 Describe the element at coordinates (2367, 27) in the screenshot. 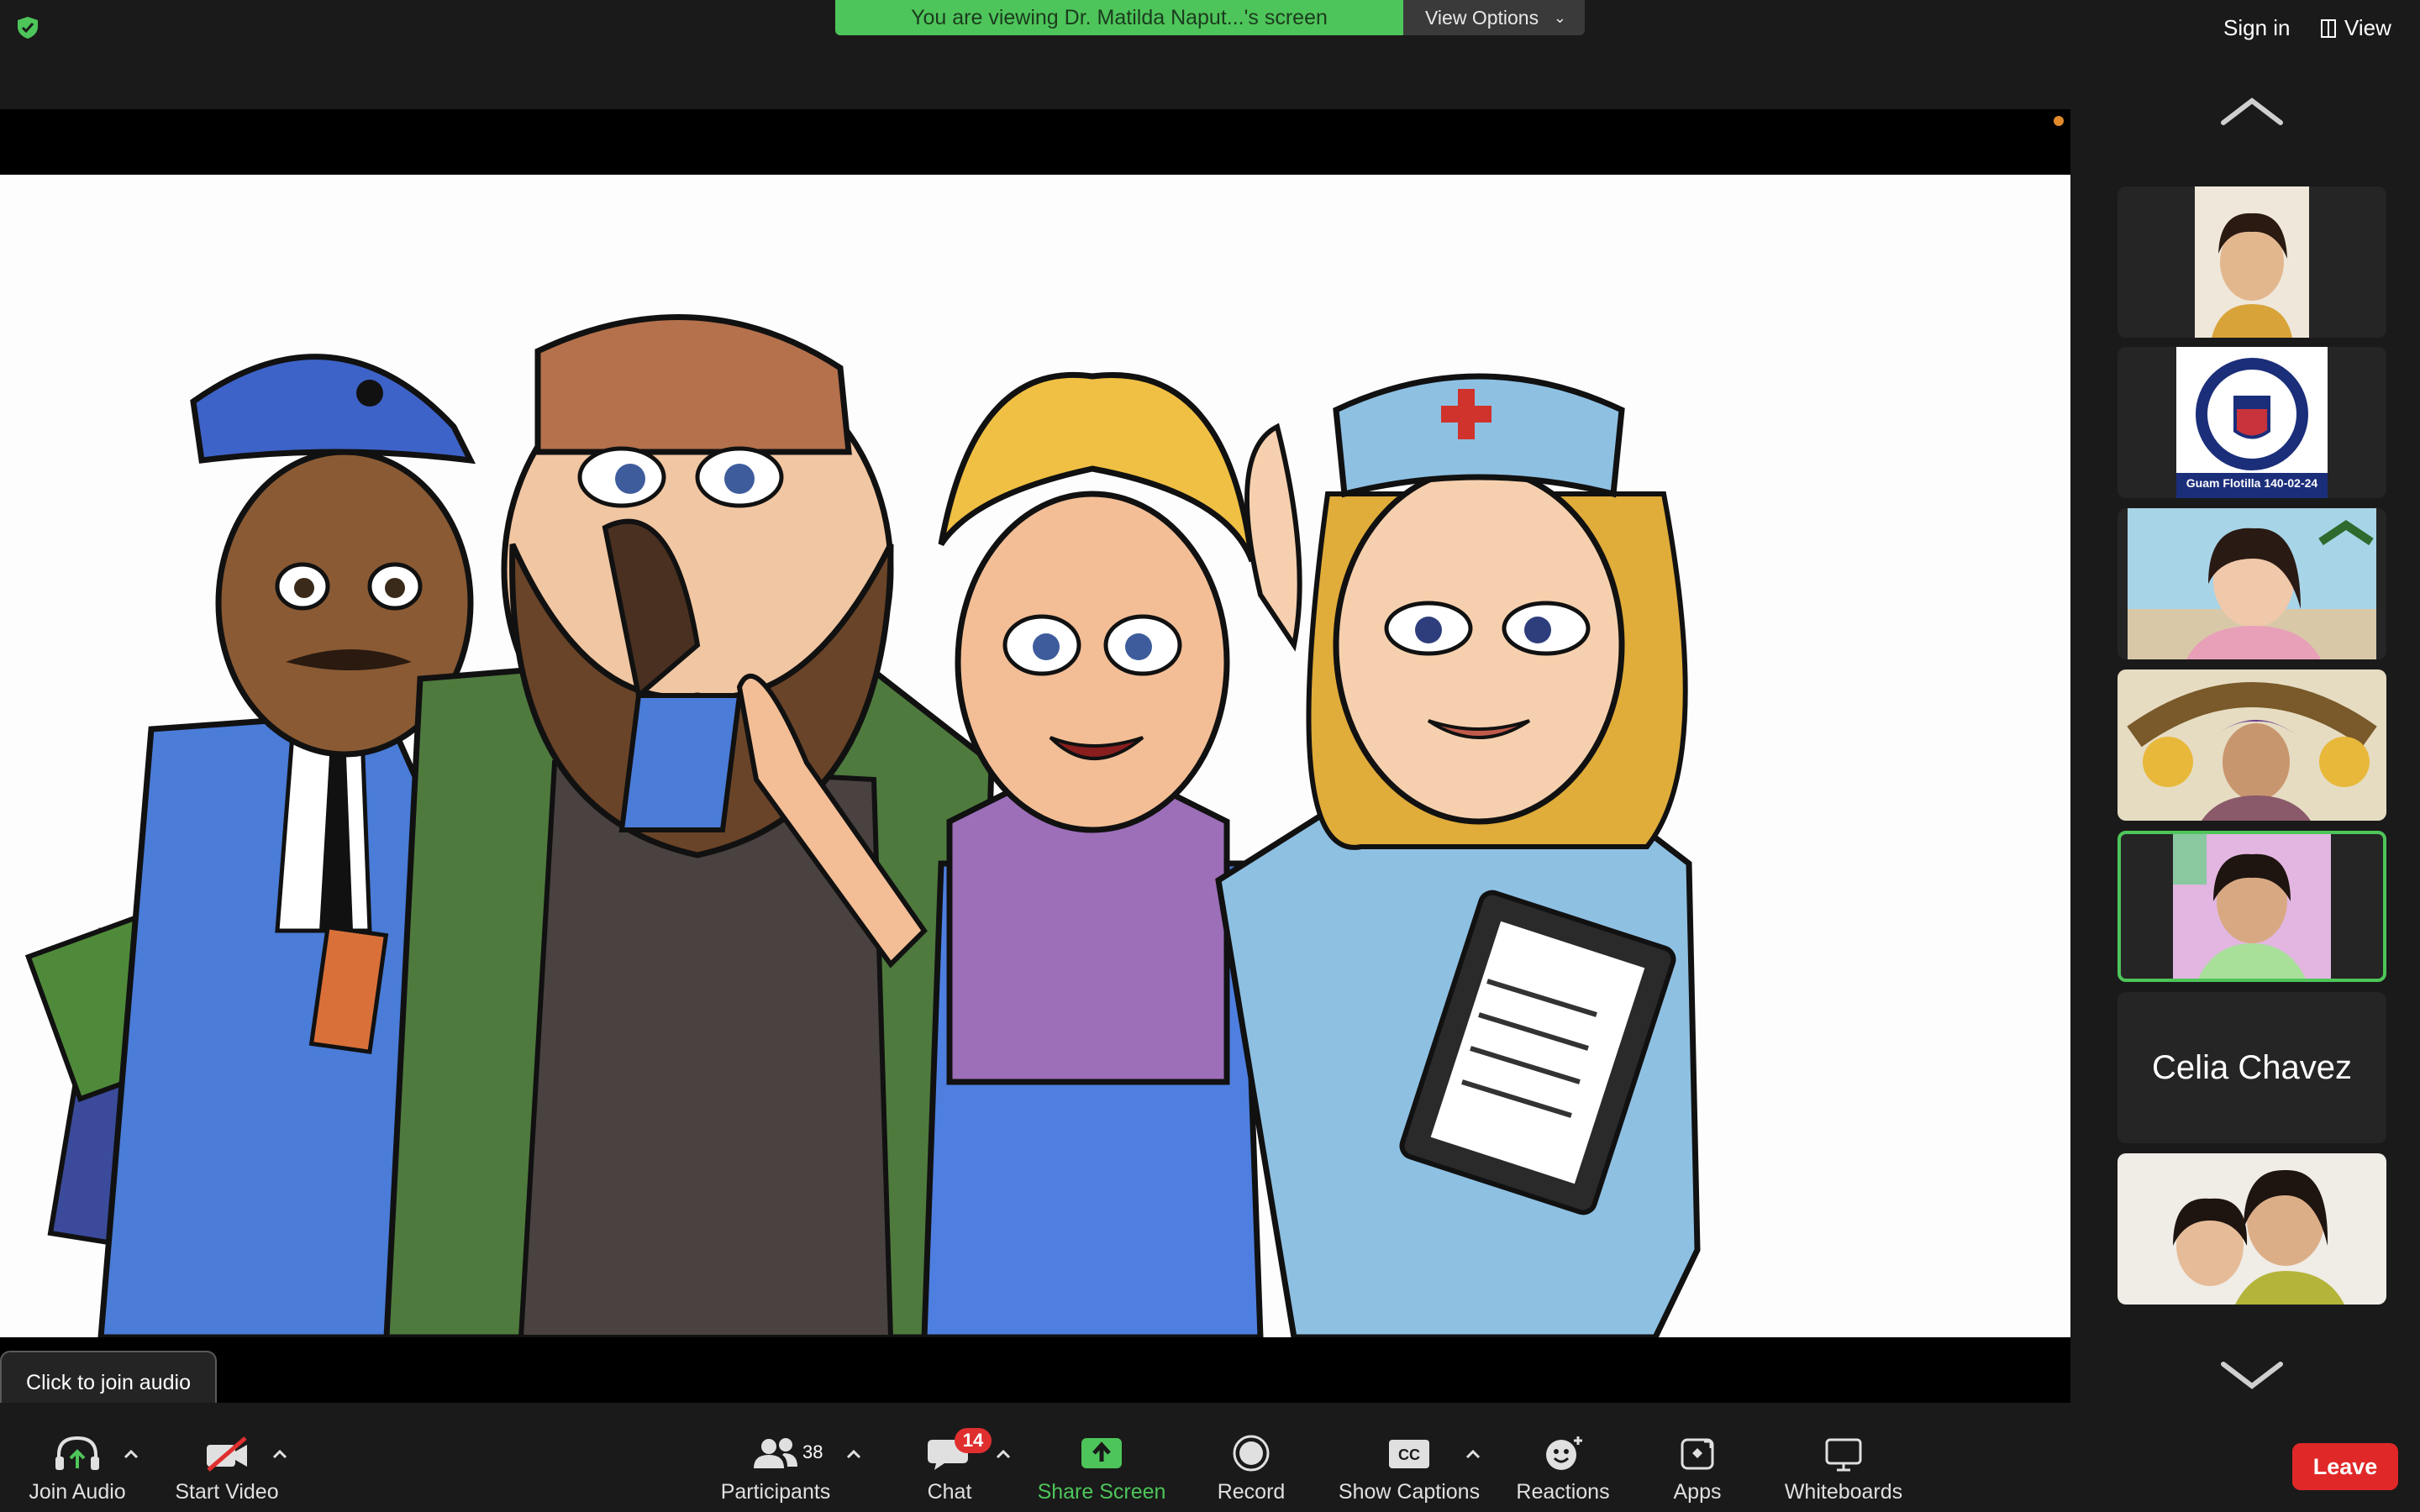

I see `view-label: View` at that location.